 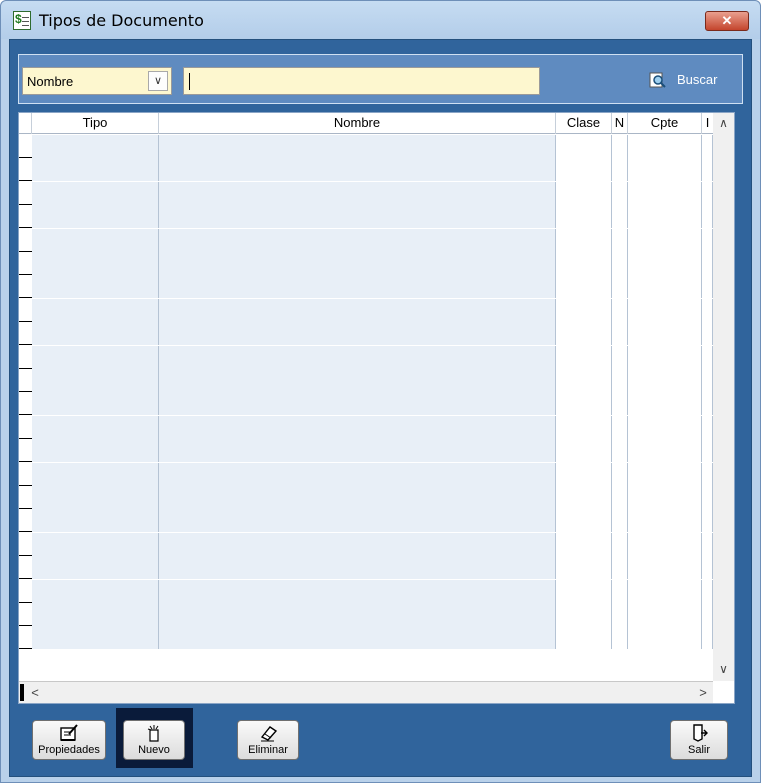 I want to click on scroll-right-icon: >, so click(x=703, y=692).